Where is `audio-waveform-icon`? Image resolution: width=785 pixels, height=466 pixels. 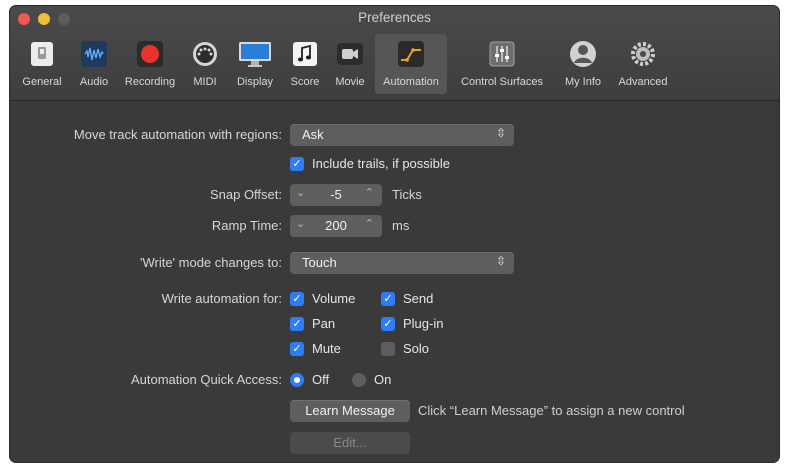 audio-waveform-icon is located at coordinates (94, 54).